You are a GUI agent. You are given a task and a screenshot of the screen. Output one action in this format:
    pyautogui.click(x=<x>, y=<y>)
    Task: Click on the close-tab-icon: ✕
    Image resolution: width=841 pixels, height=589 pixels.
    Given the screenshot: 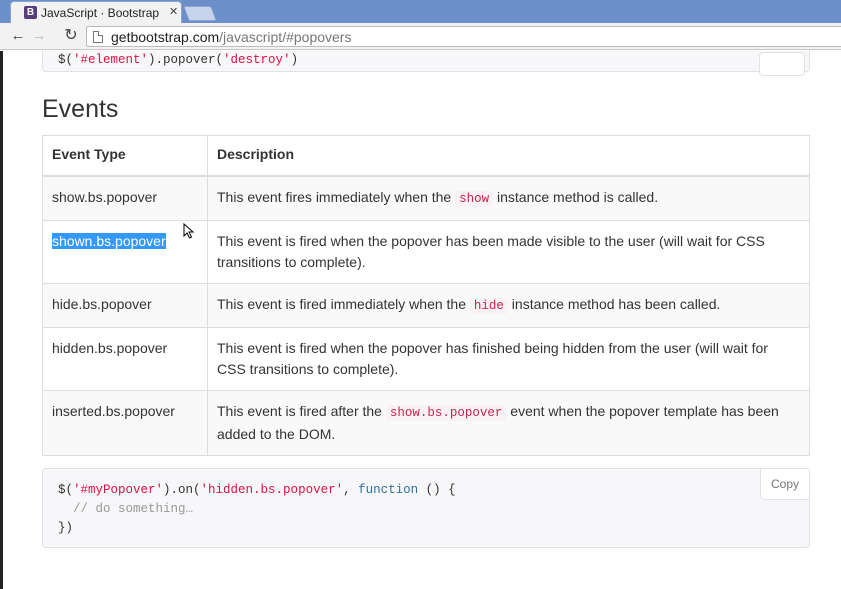 What is the action you would take?
    pyautogui.click(x=173, y=12)
    